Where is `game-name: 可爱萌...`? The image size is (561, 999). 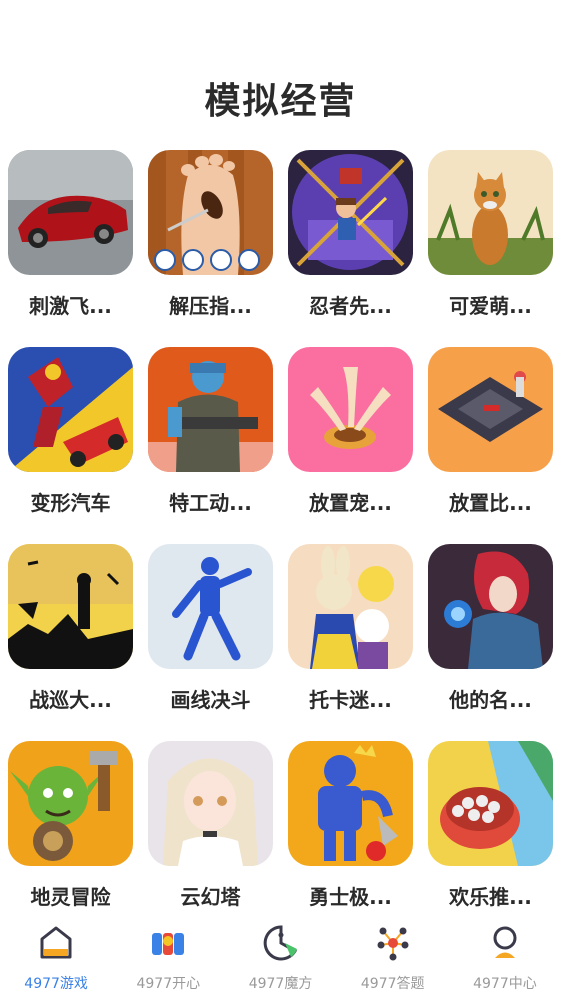 game-name: 可爱萌... is located at coordinates (490, 306).